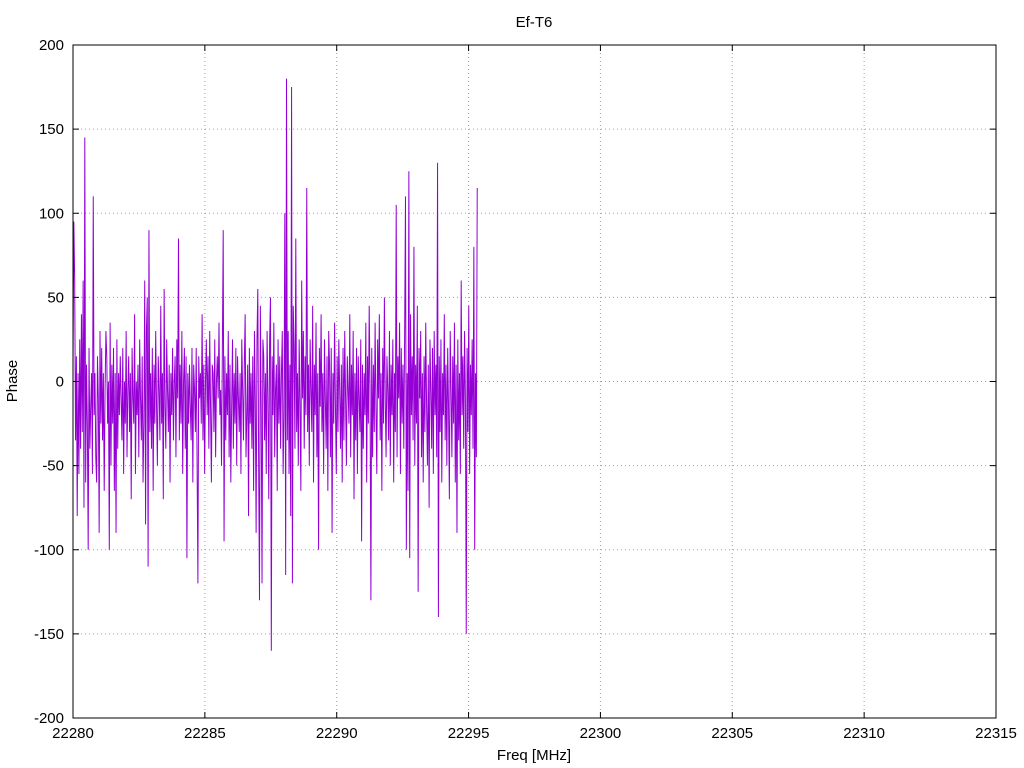 This screenshot has height=768, width=1024. What do you see at coordinates (732, 733) in the screenshot?
I see `x-tick-label: 22305` at bounding box center [732, 733].